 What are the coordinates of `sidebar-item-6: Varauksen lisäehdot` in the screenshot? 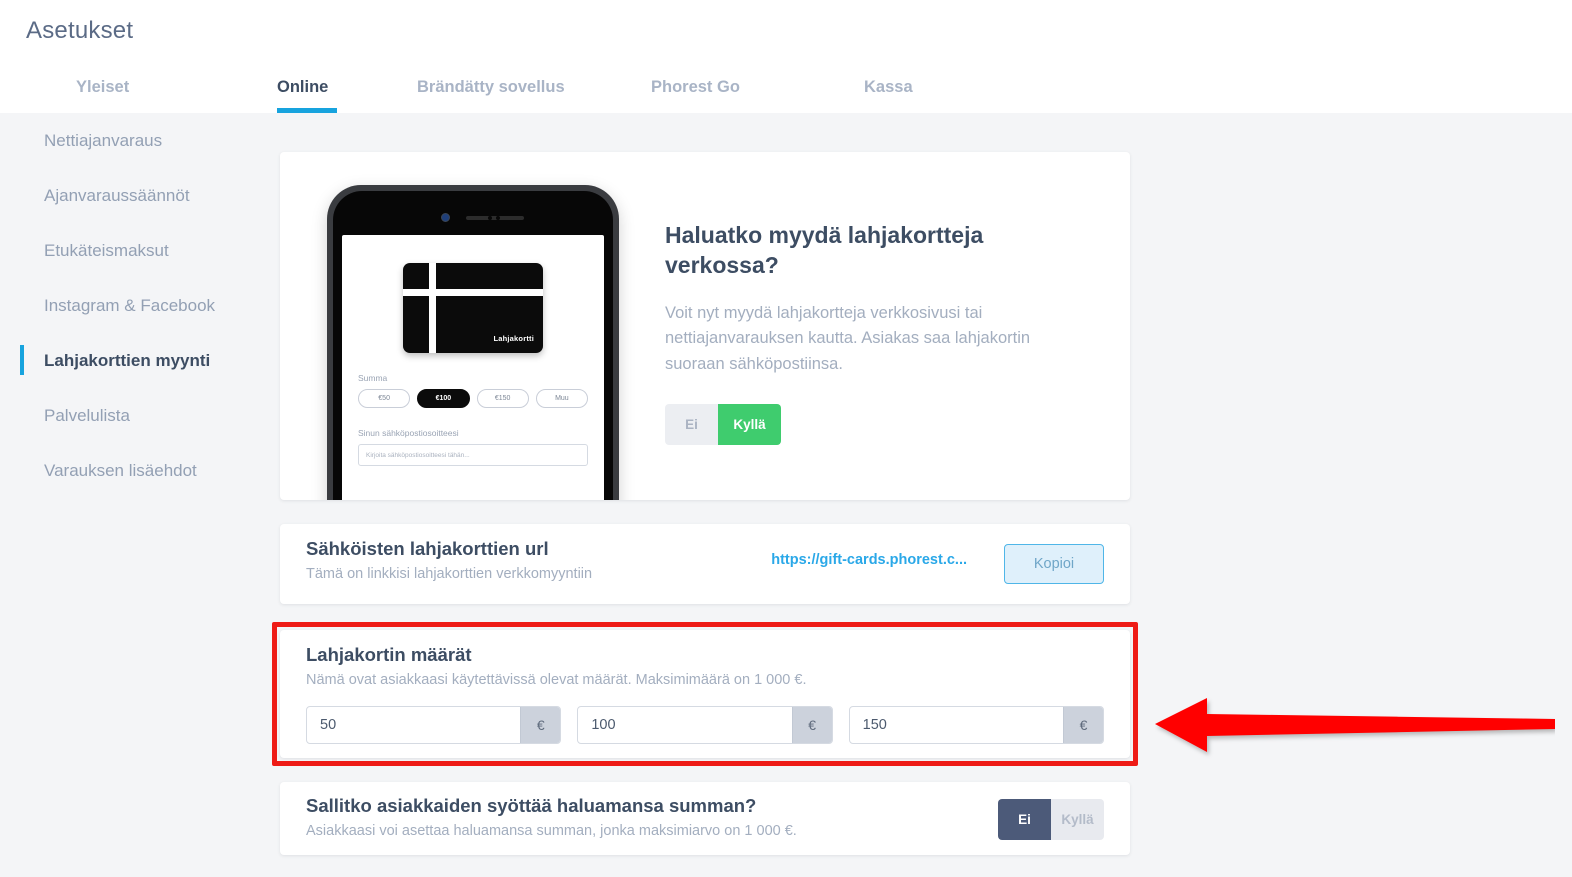 It's located at (140, 470).